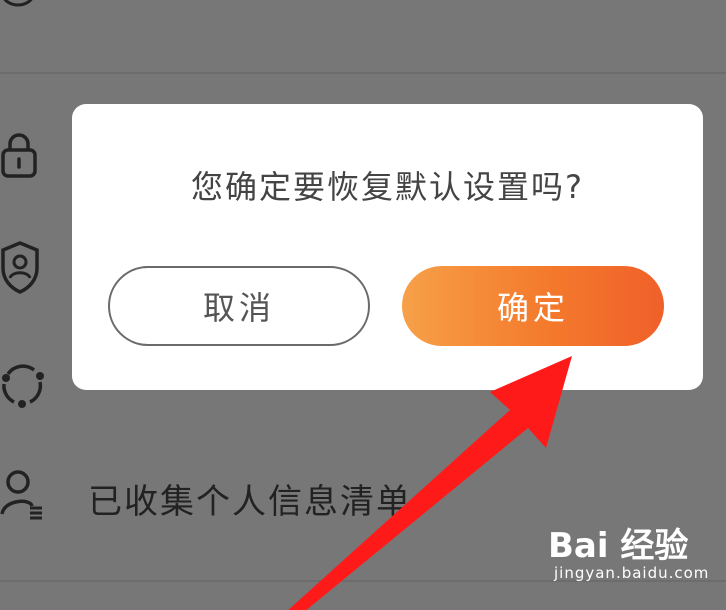  I want to click on watermark-logo: Bai 经验, so click(618, 546).